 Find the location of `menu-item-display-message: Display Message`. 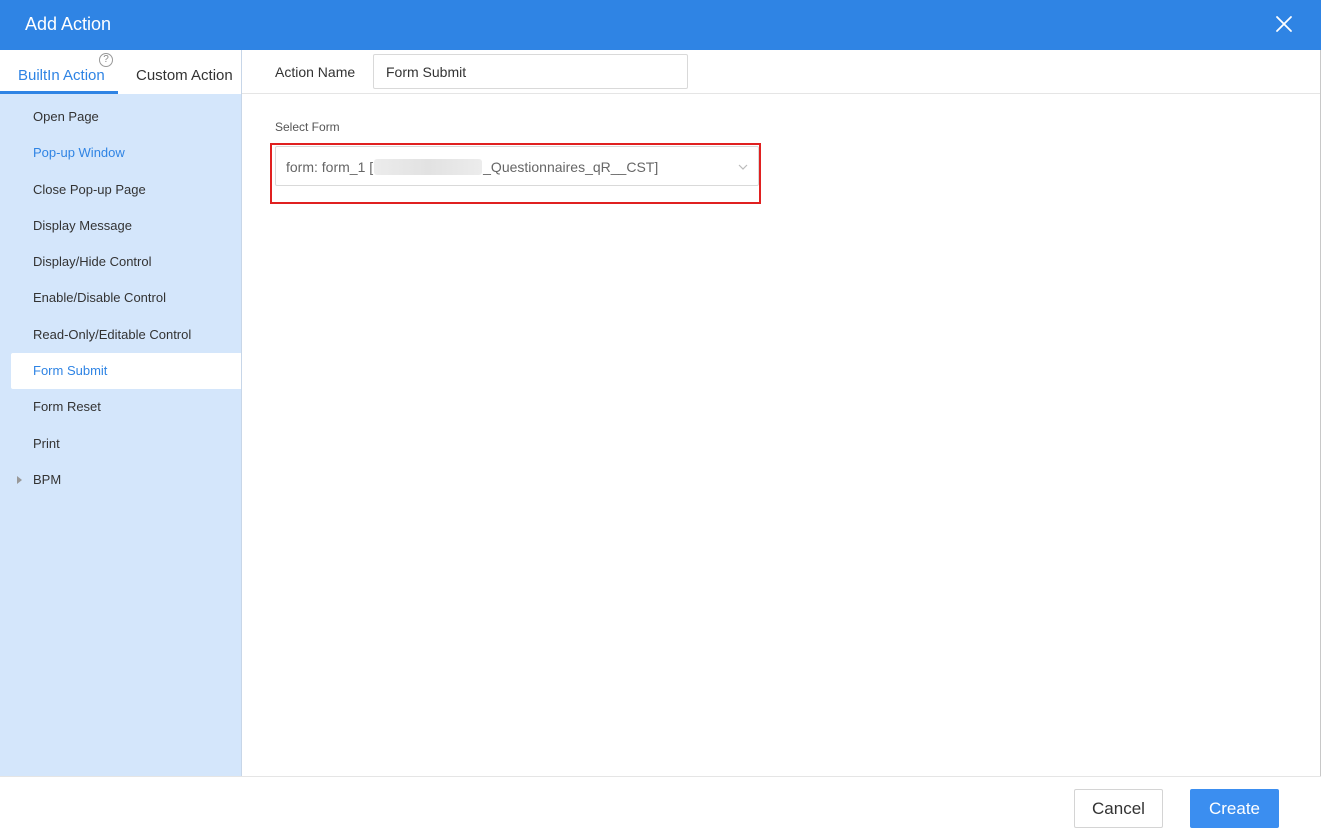

menu-item-display-message: Display Message is located at coordinates (120, 226).